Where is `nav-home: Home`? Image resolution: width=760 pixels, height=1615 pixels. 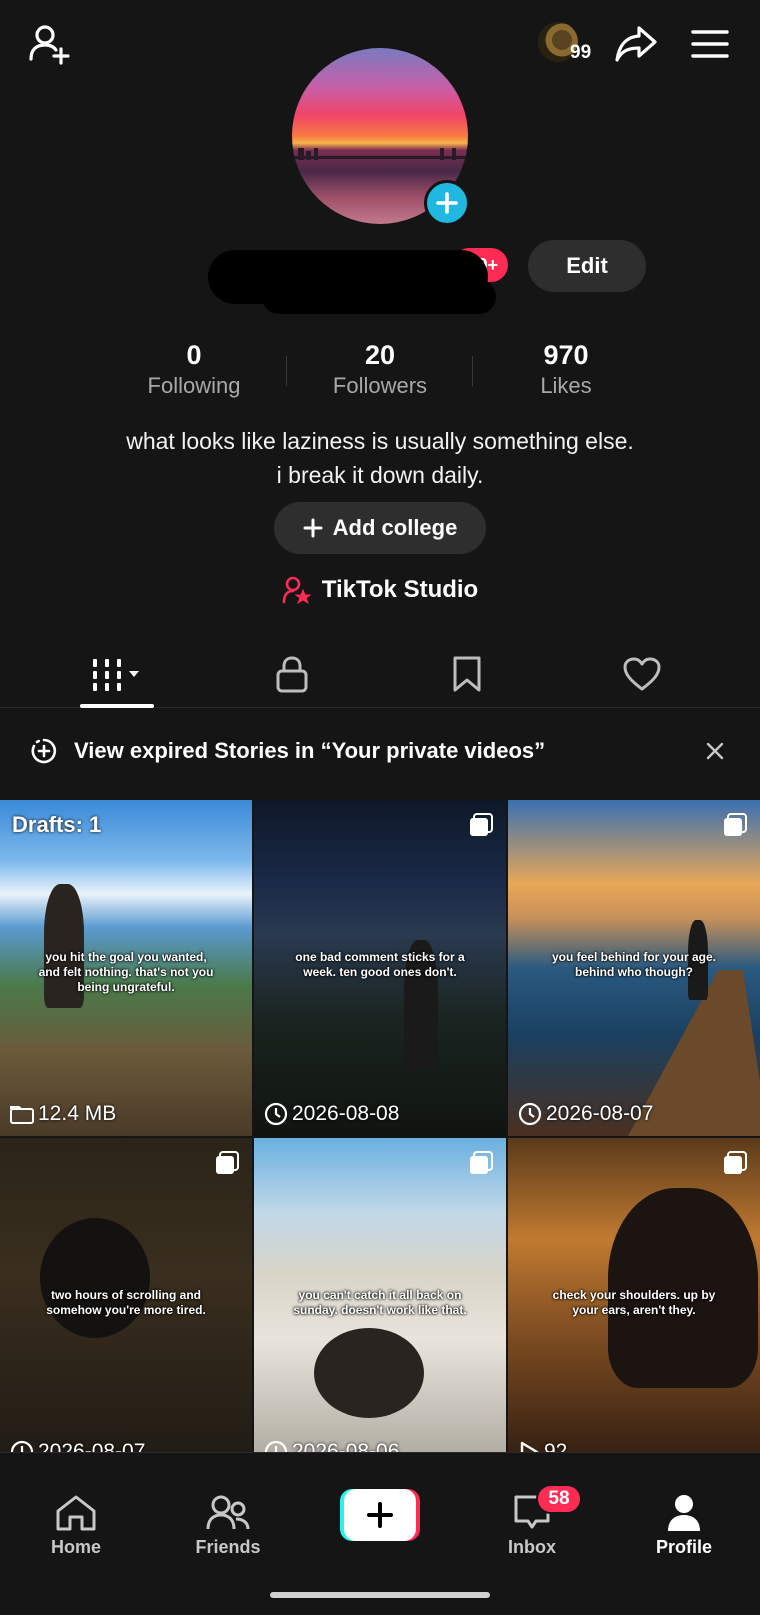 nav-home: Home is located at coordinates (76, 1512).